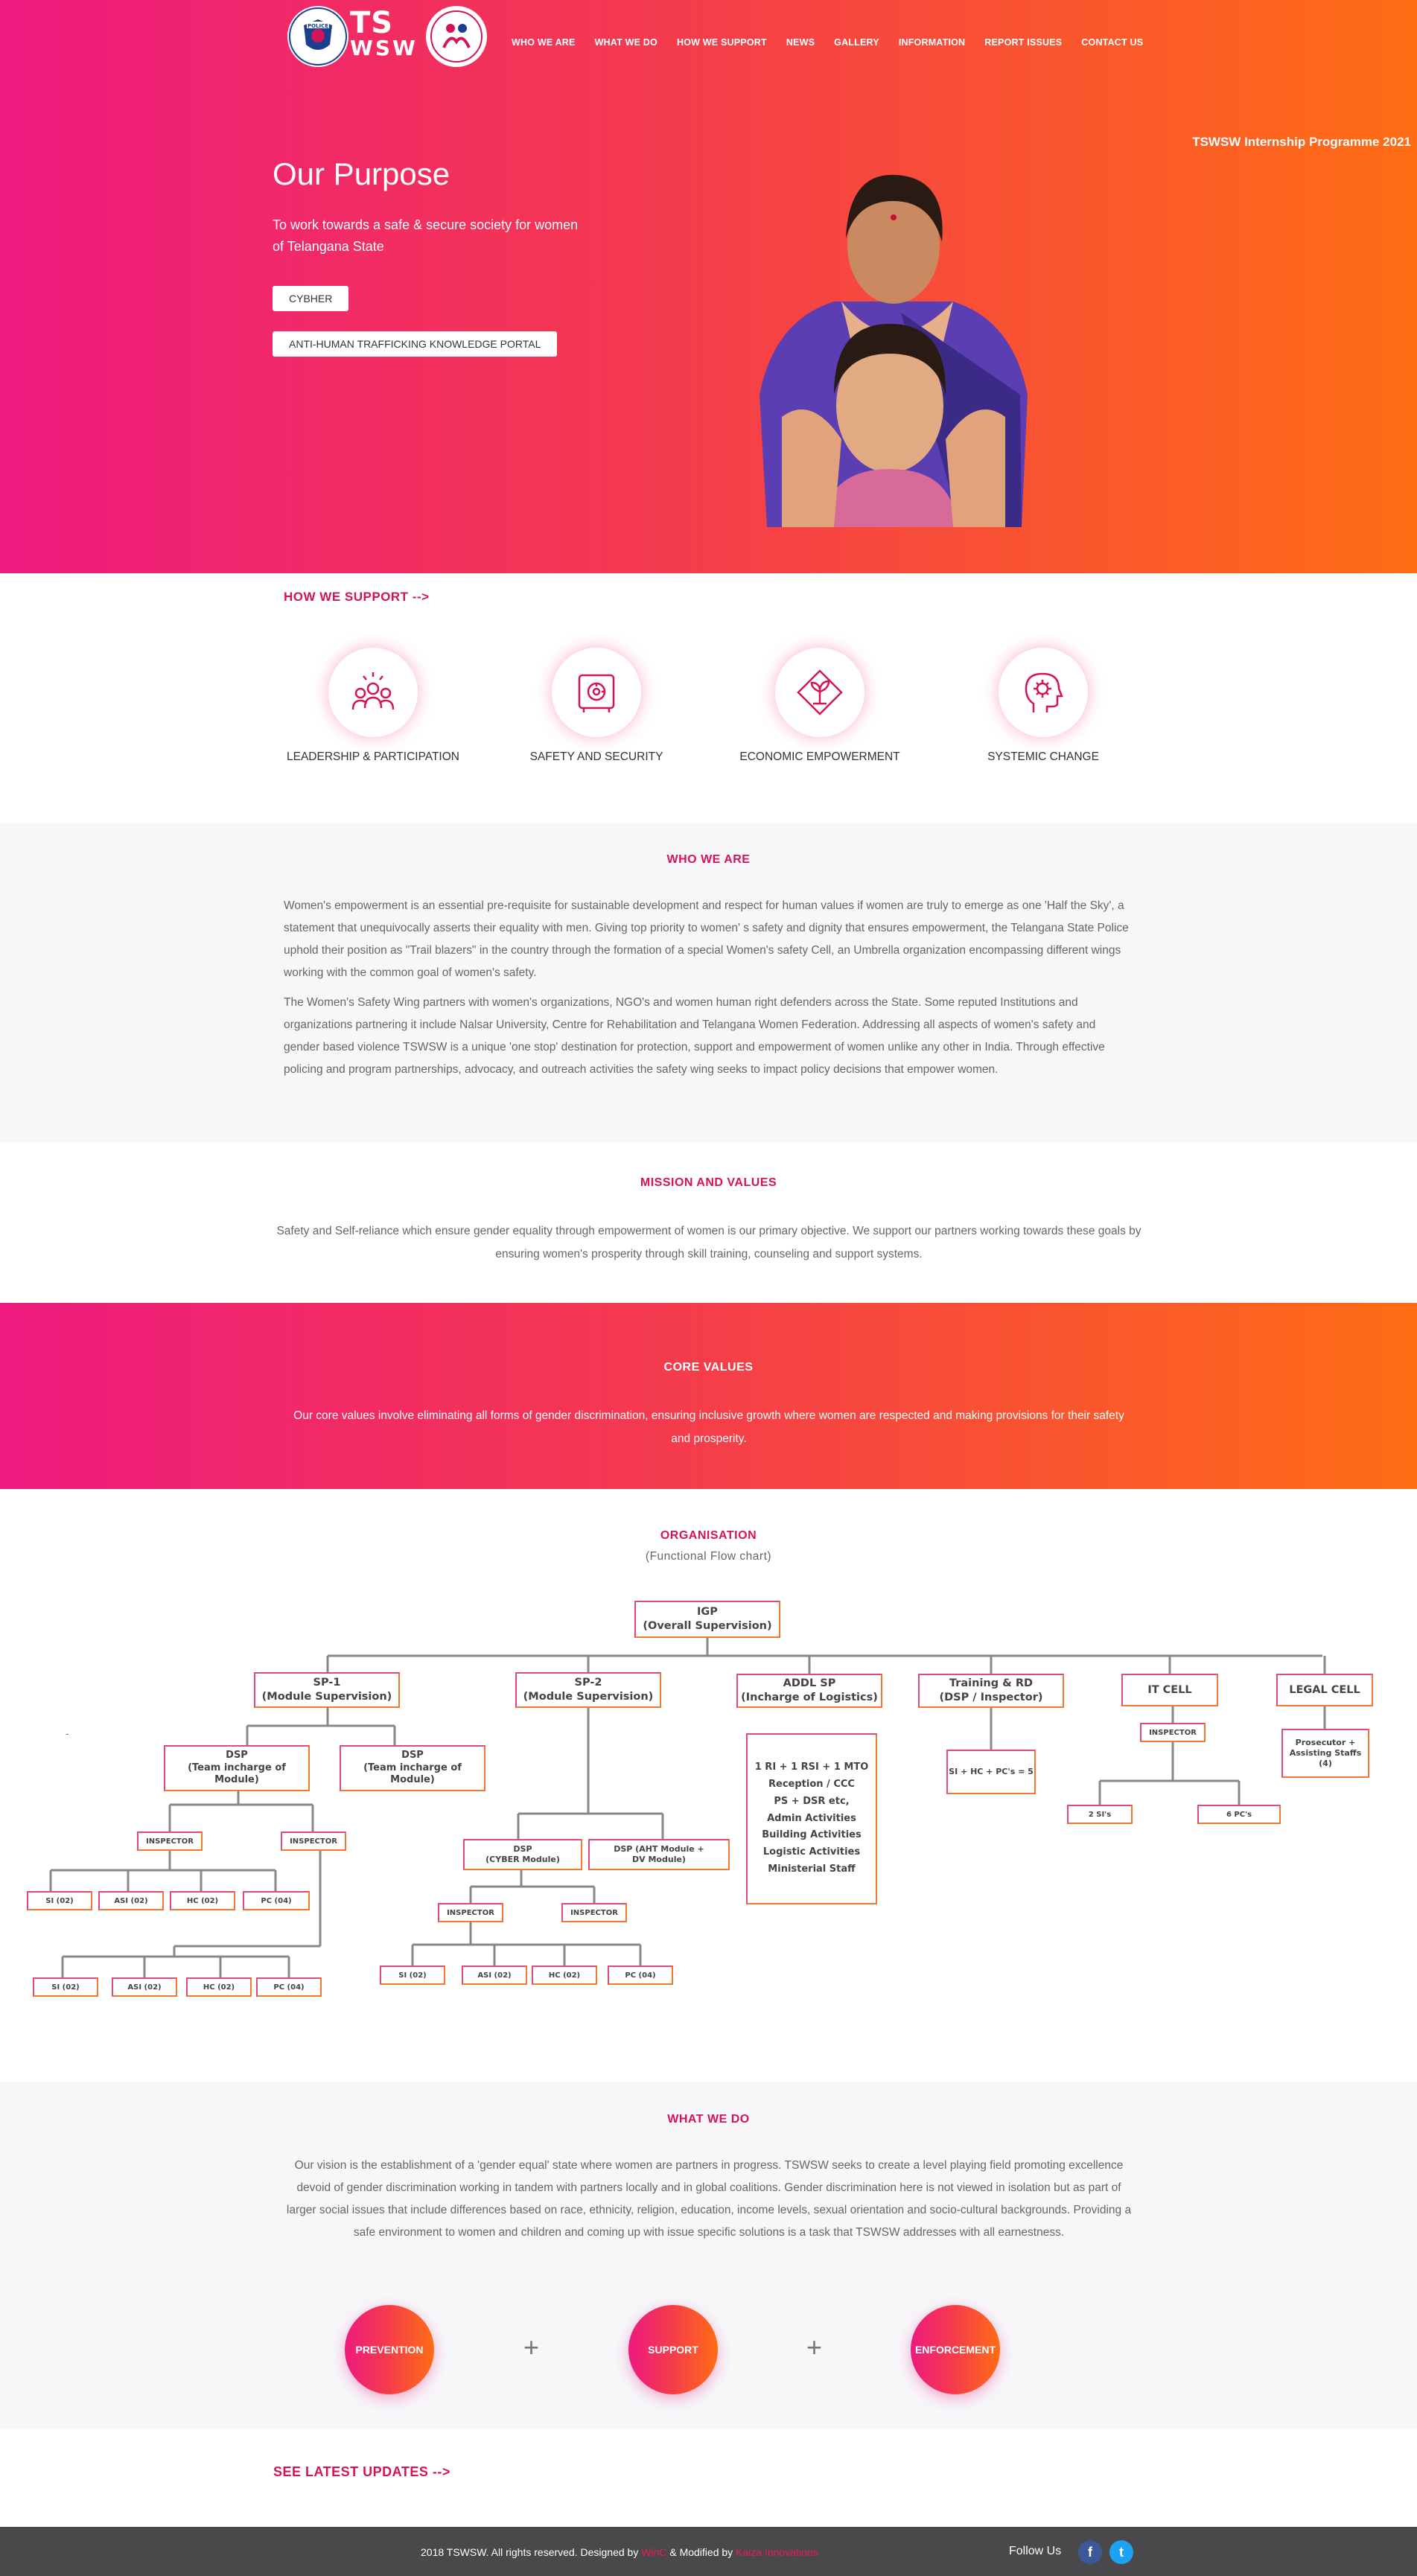 The height and width of the screenshot is (2576, 1417). What do you see at coordinates (701, 2552) in the screenshot?
I see `footer-mid: & Modified by` at bounding box center [701, 2552].